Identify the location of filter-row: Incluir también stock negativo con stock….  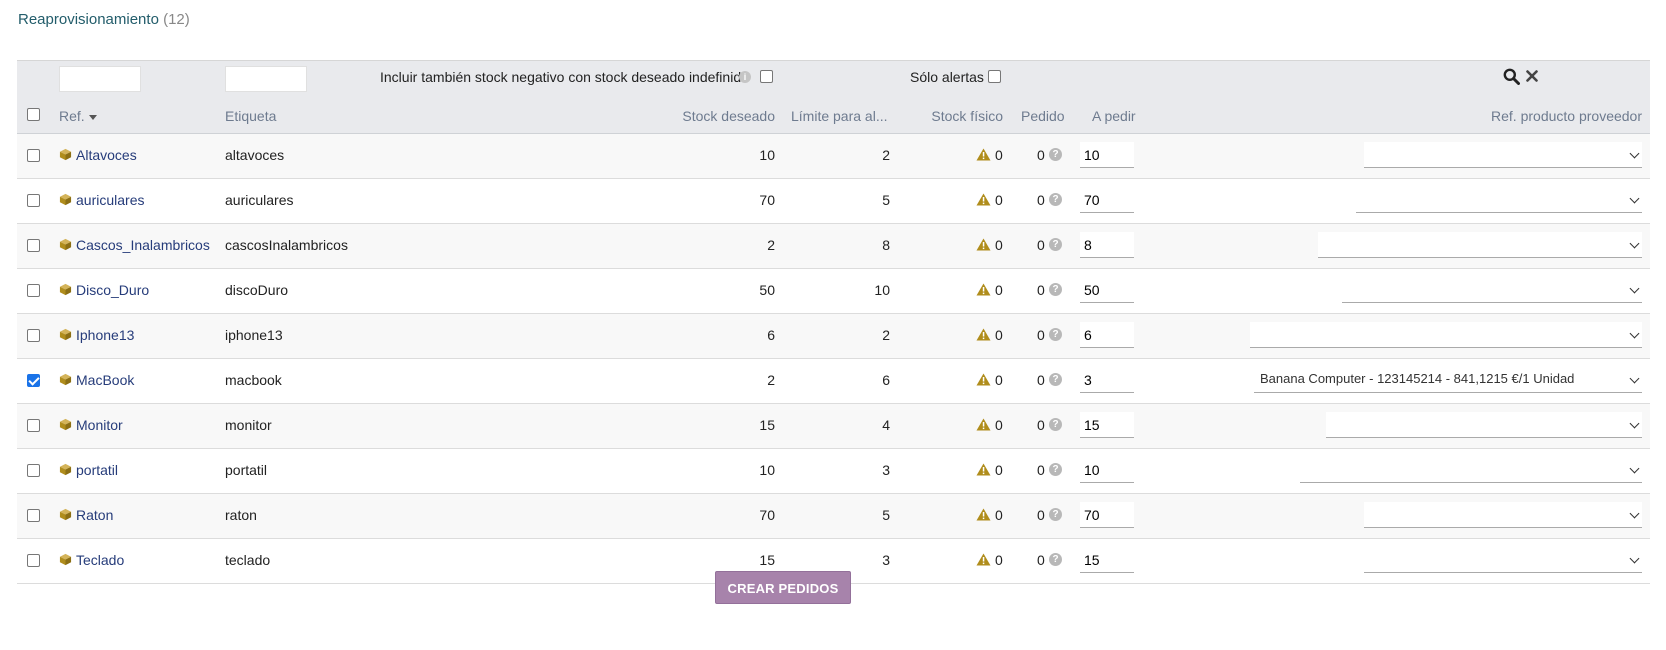
(833, 78).